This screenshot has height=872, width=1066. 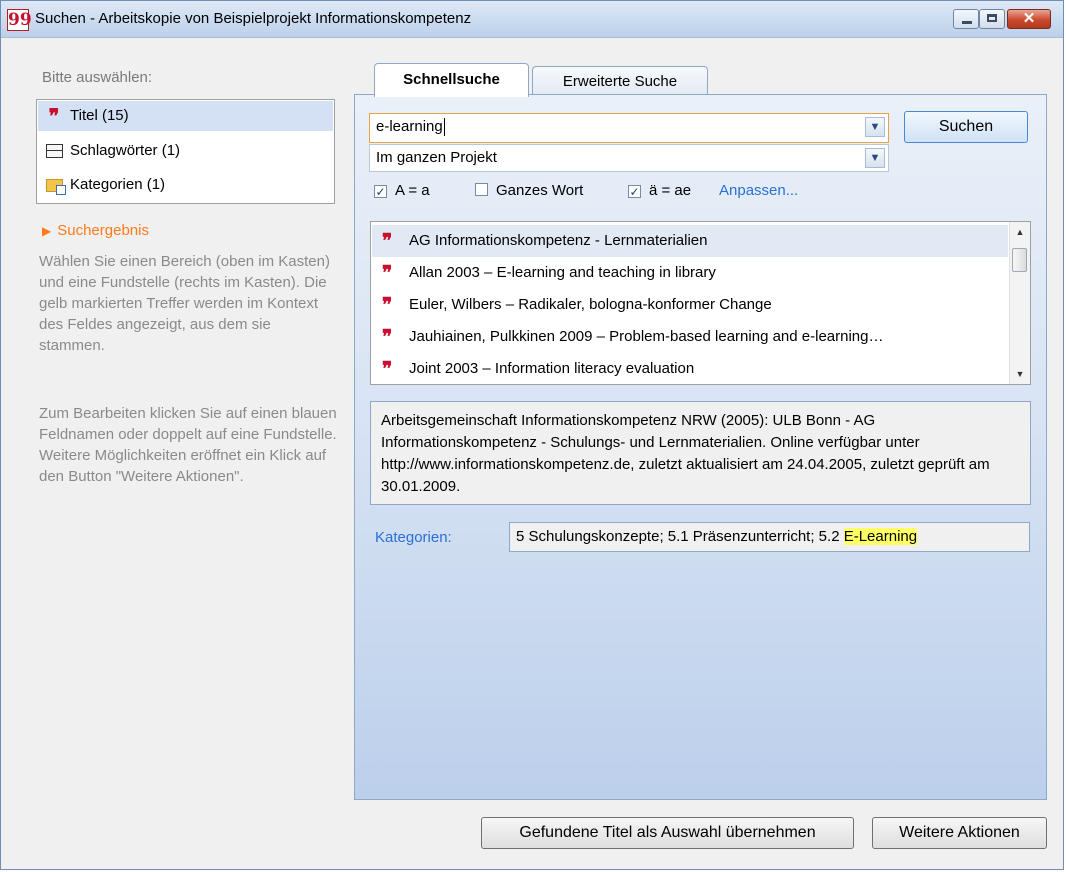 What do you see at coordinates (185, 116) in the screenshot?
I see `area-item-titles: ❞ Titel (15)` at bounding box center [185, 116].